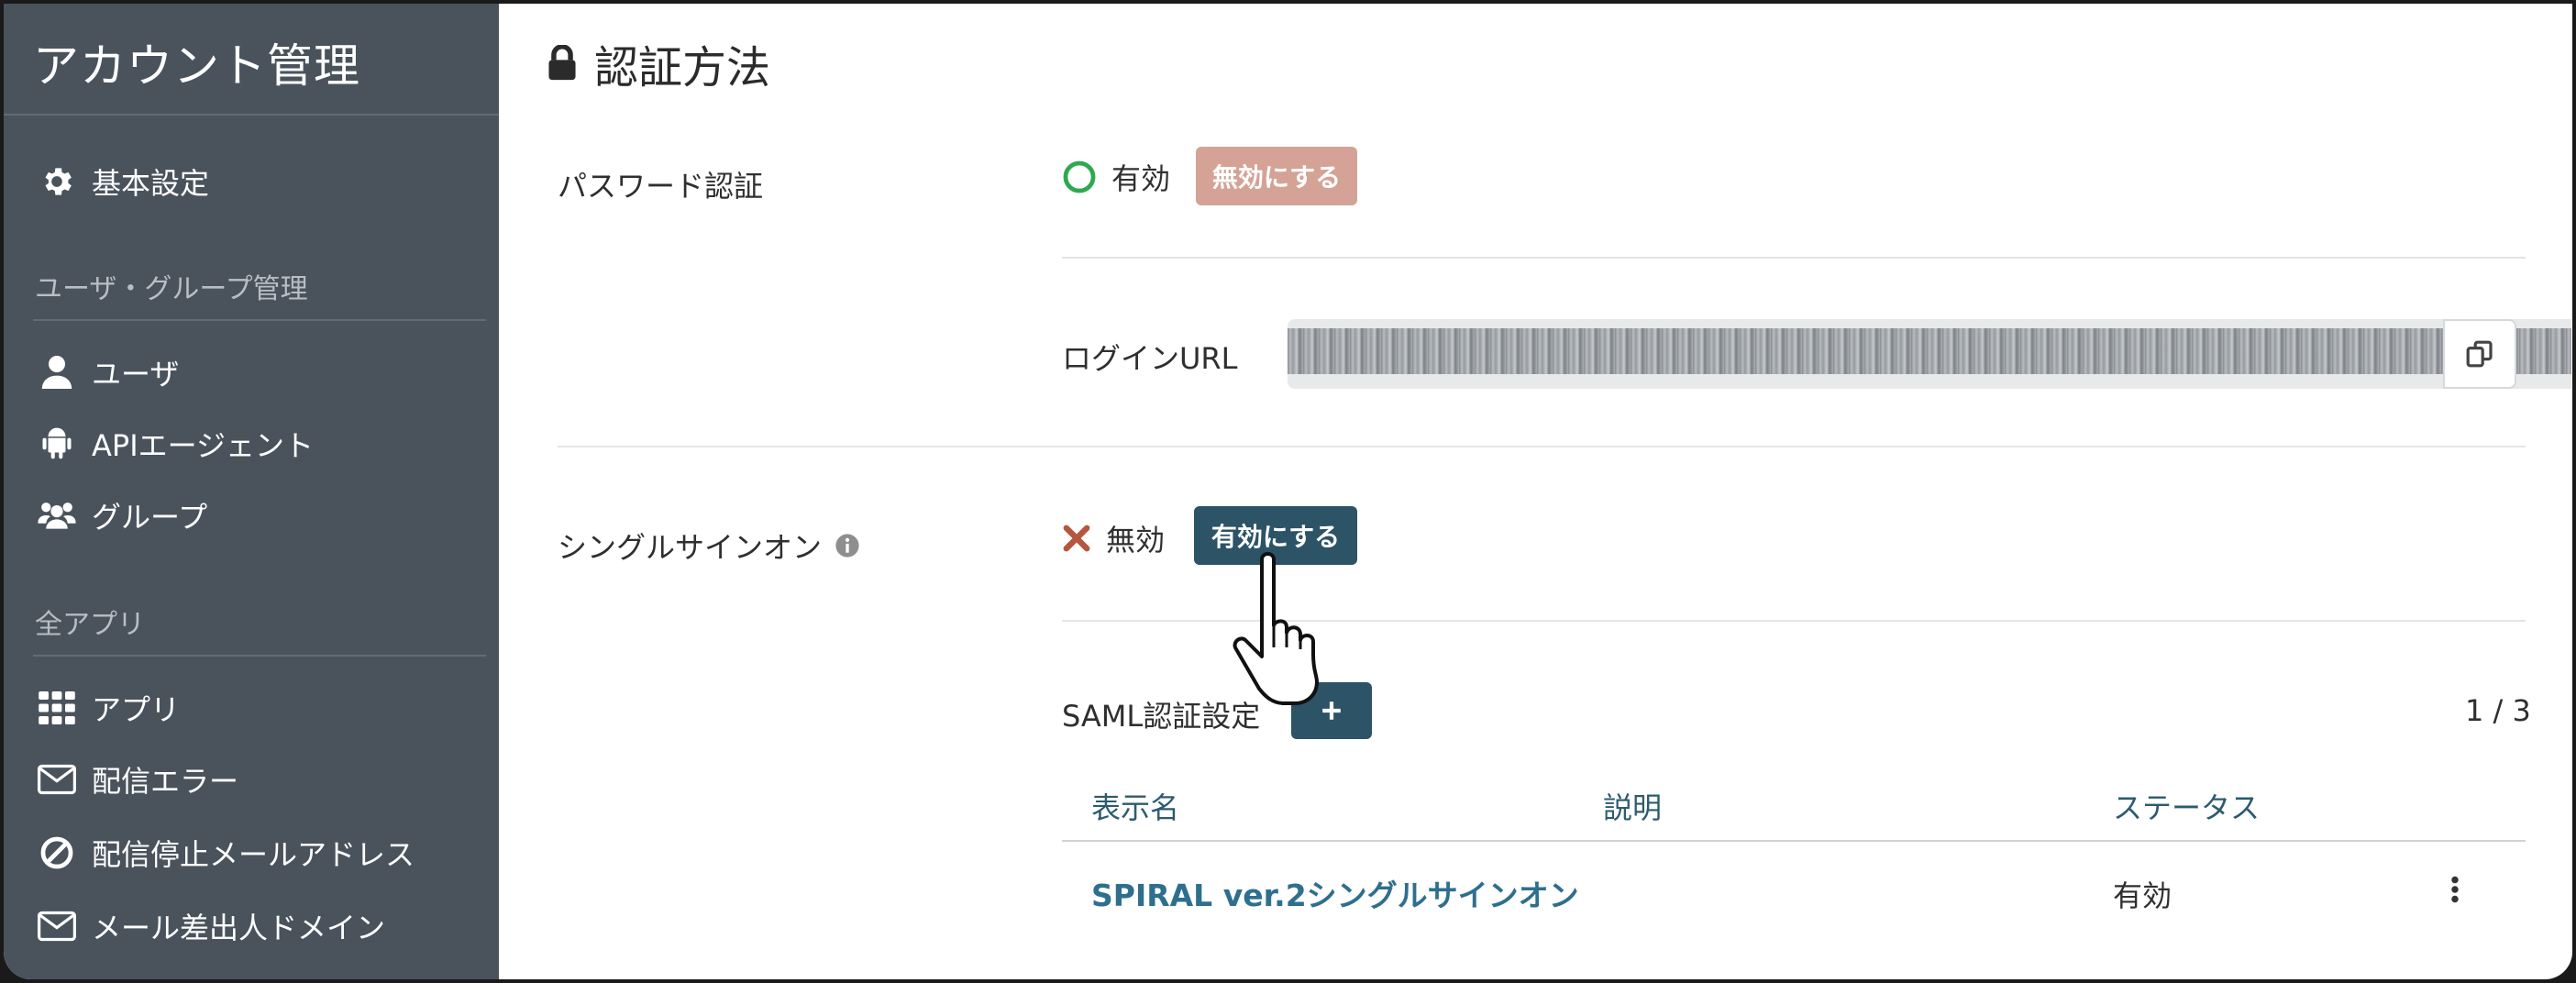 This screenshot has width=2576, height=983. Describe the element at coordinates (90, 625) in the screenshot. I see `sidebar-section-all-apps: 全アプリ` at that location.